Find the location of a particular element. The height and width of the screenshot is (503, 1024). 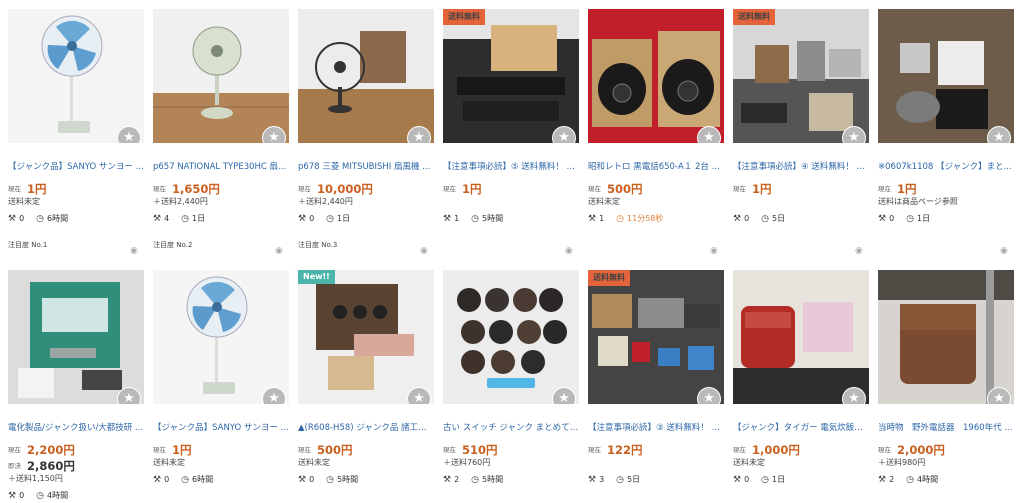

time-left: 11分58秒 is located at coordinates (645, 218).